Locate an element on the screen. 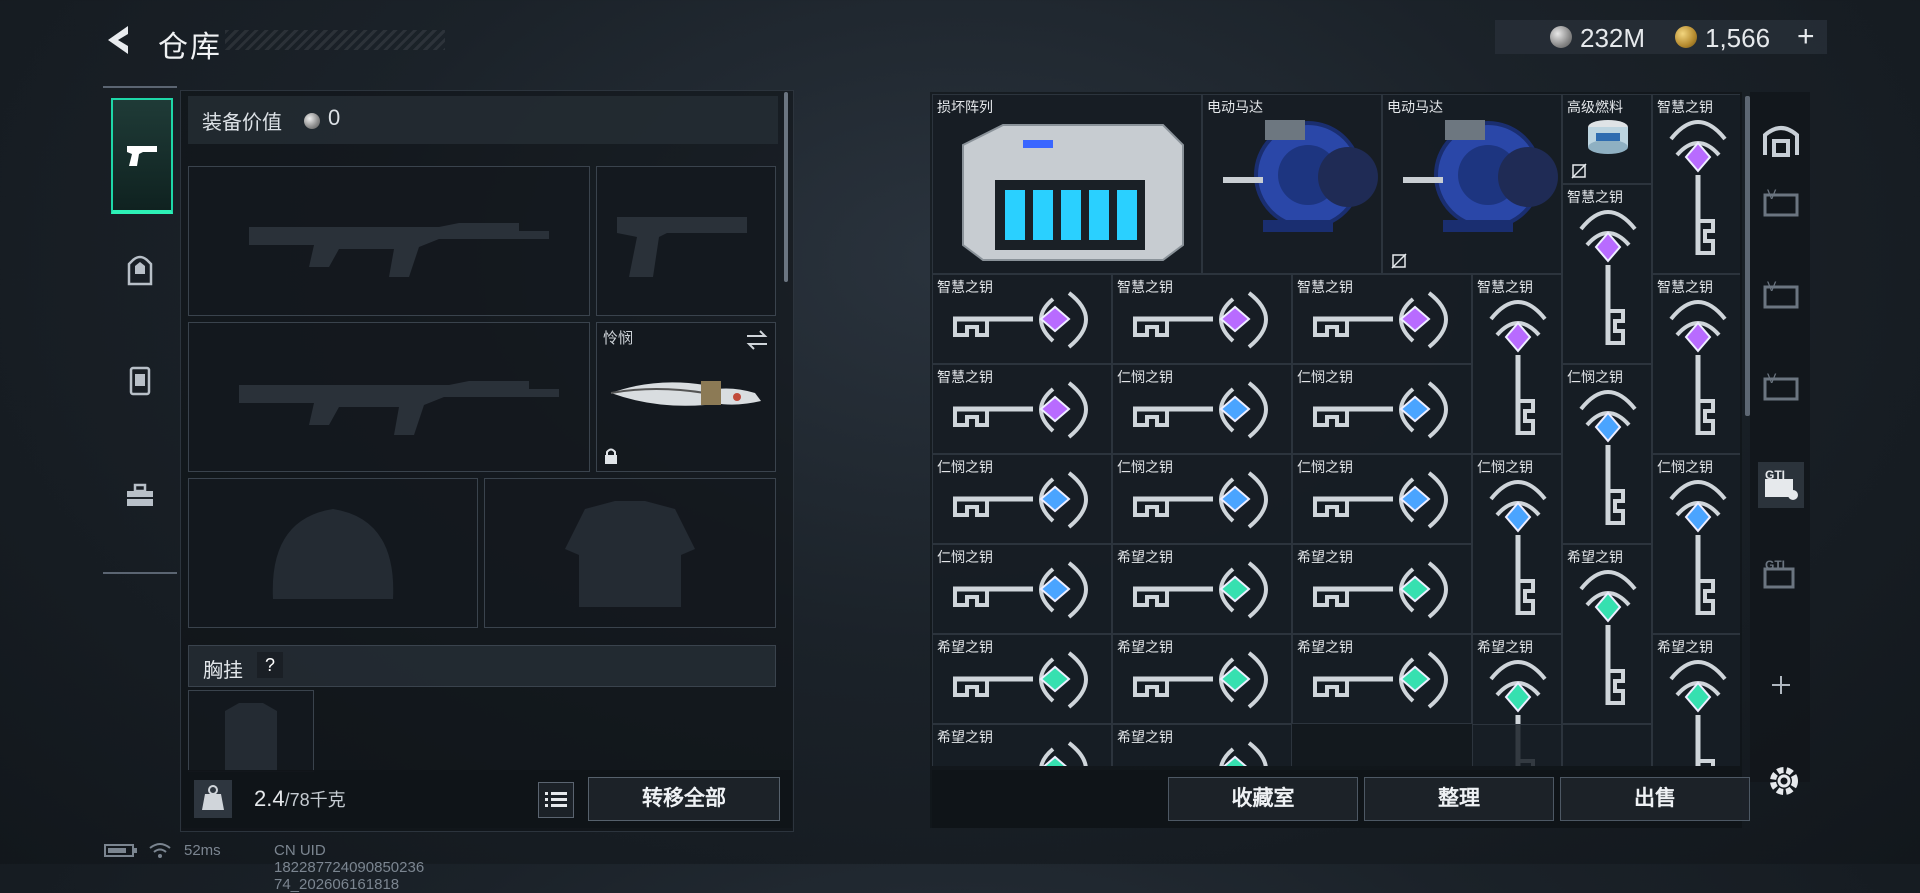 The width and height of the screenshot is (1920, 893). settings-button is located at coordinates (1784, 781).